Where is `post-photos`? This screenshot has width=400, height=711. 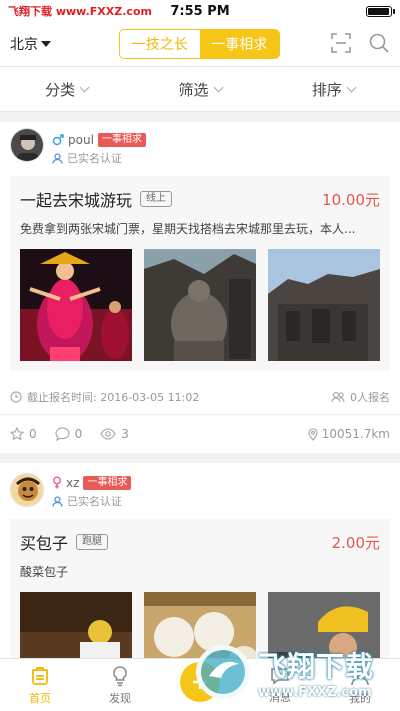
post-photos is located at coordinates (200, 305).